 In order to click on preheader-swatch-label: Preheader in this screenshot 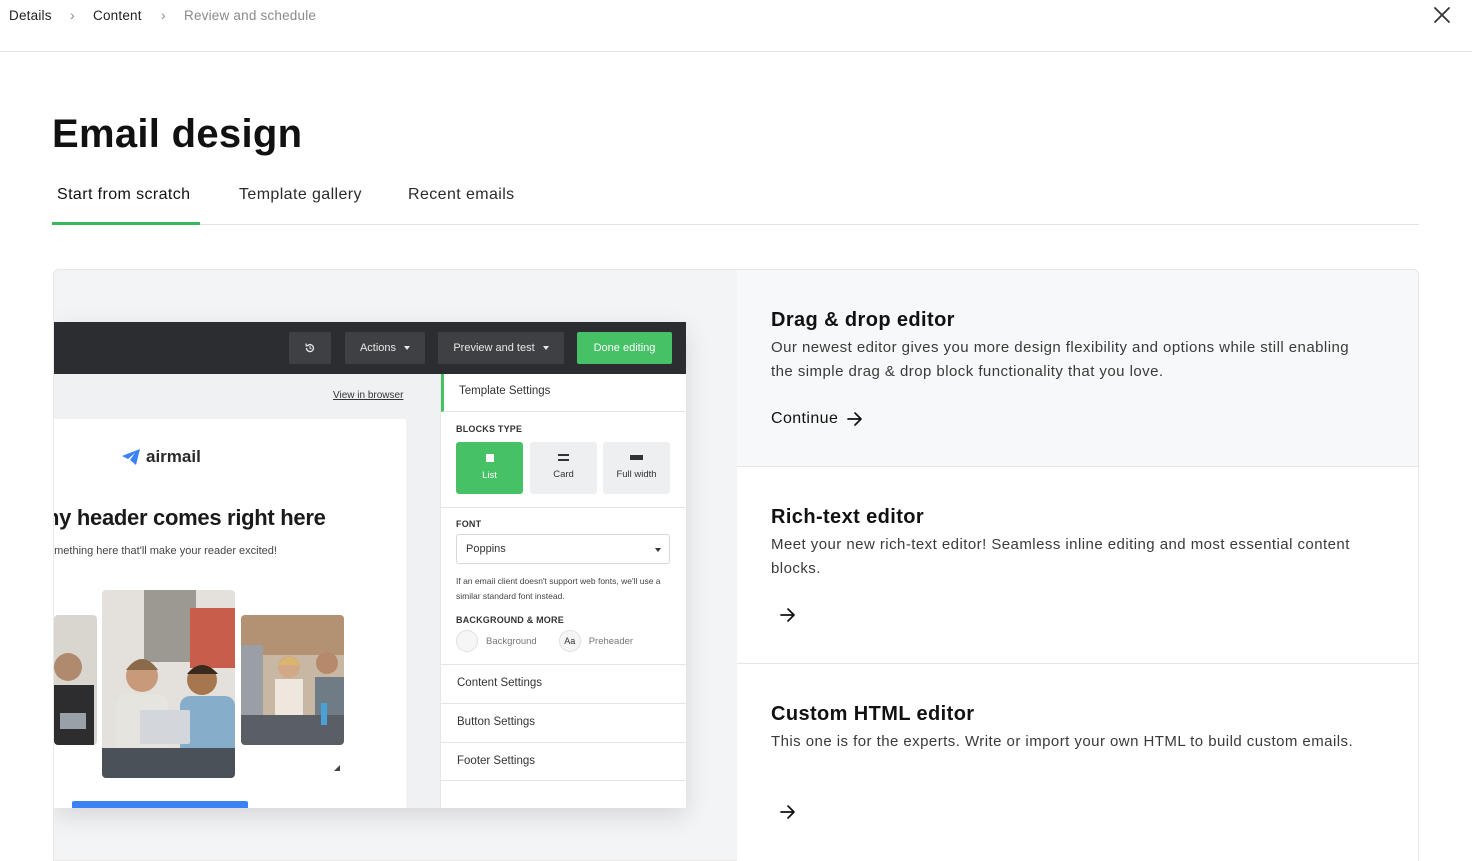, I will do `click(611, 641)`.